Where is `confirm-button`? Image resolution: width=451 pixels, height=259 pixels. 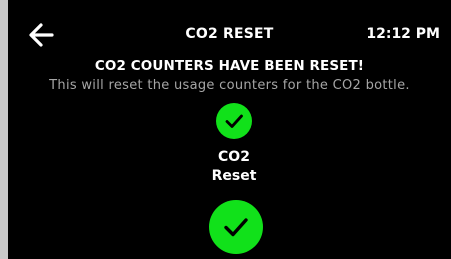 confirm-button is located at coordinates (236, 227).